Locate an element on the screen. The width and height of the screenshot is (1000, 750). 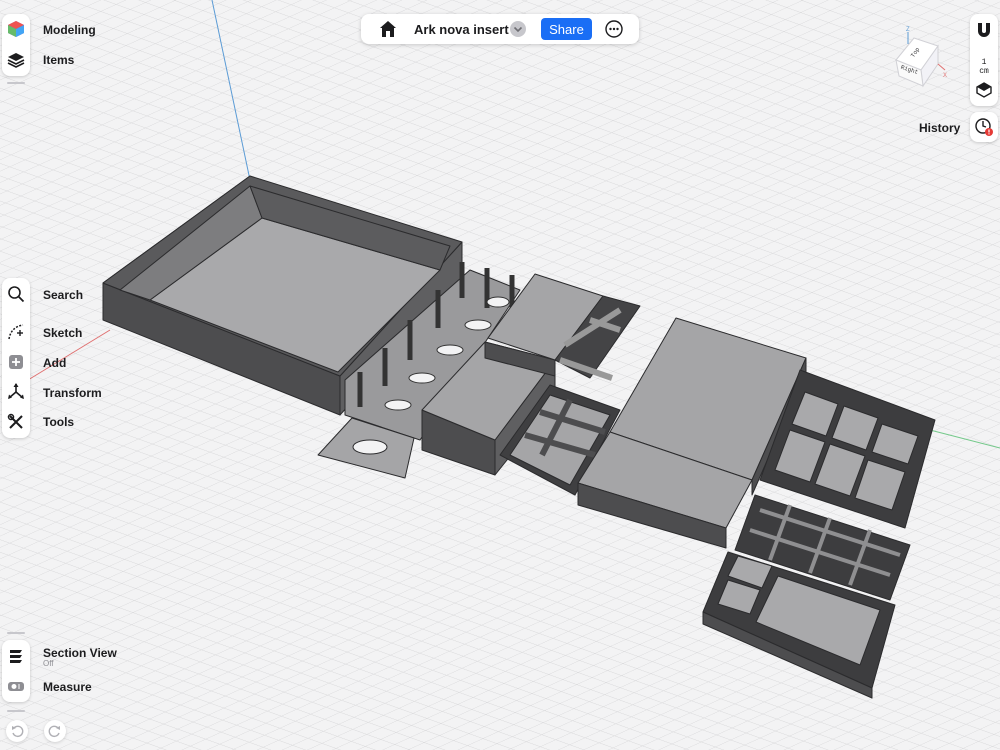
add-icon is located at coordinates (16, 362).